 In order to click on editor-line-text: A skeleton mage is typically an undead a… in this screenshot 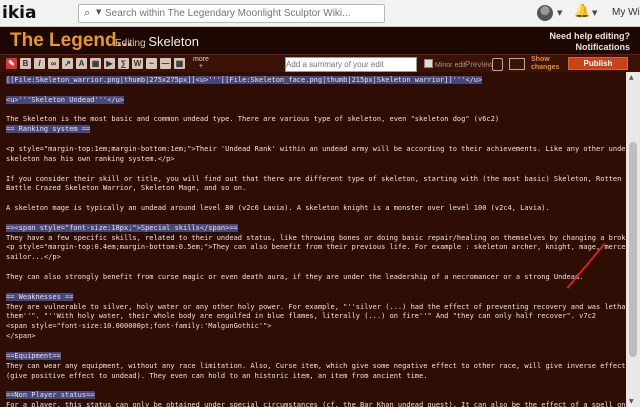, I will do `click(278, 208)`.